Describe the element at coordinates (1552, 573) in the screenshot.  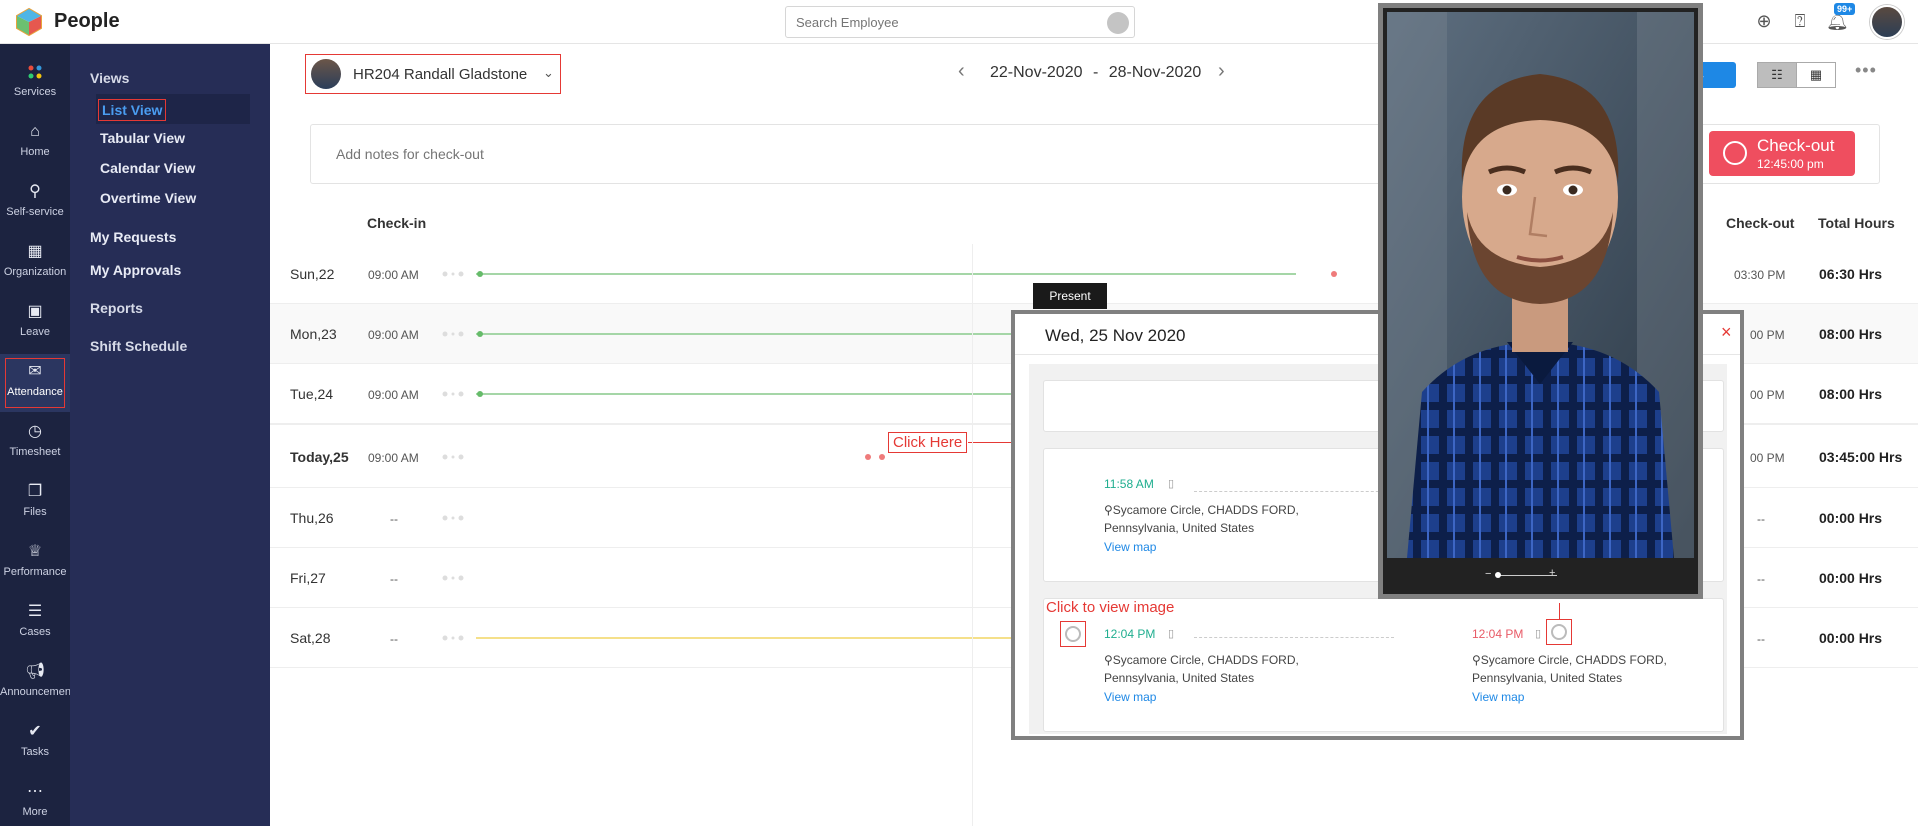
I see `zoom-in-icon: +` at that location.